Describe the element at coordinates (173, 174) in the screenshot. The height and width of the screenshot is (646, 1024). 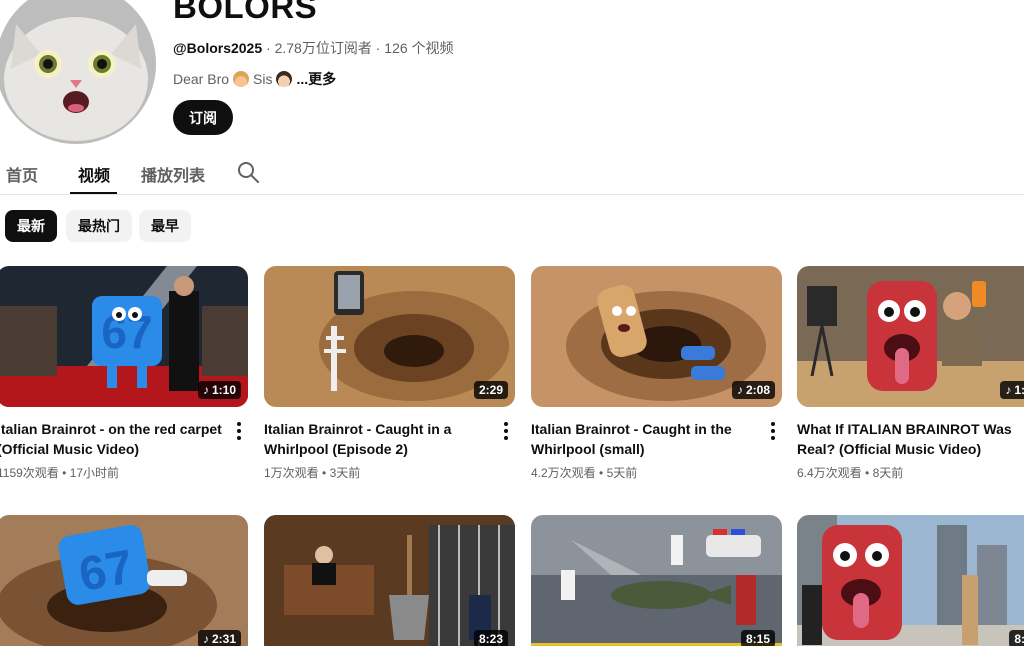
I see `tab-playlists: 播放列表` at that location.